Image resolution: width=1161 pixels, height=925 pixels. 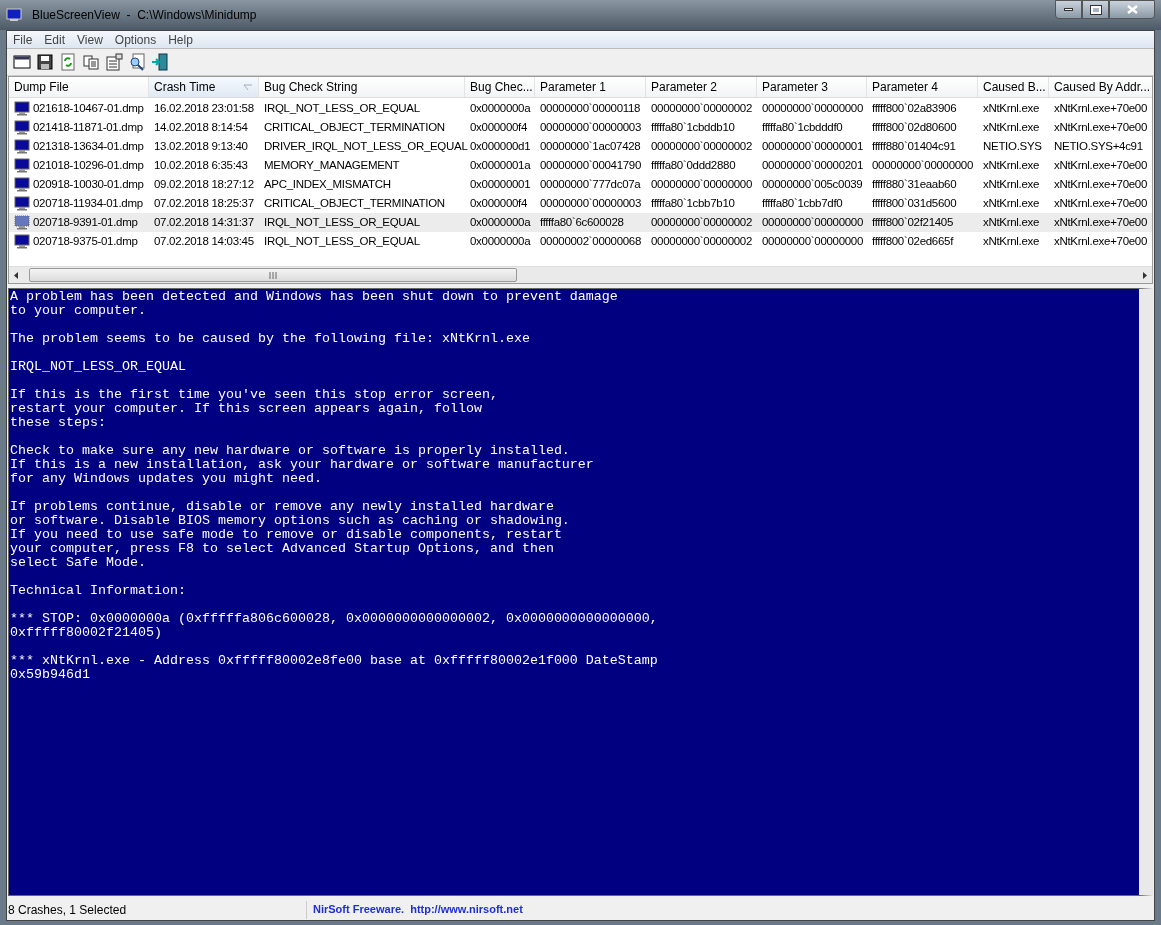 What do you see at coordinates (922, 87) in the screenshot?
I see `column-header: Parameter 4` at bounding box center [922, 87].